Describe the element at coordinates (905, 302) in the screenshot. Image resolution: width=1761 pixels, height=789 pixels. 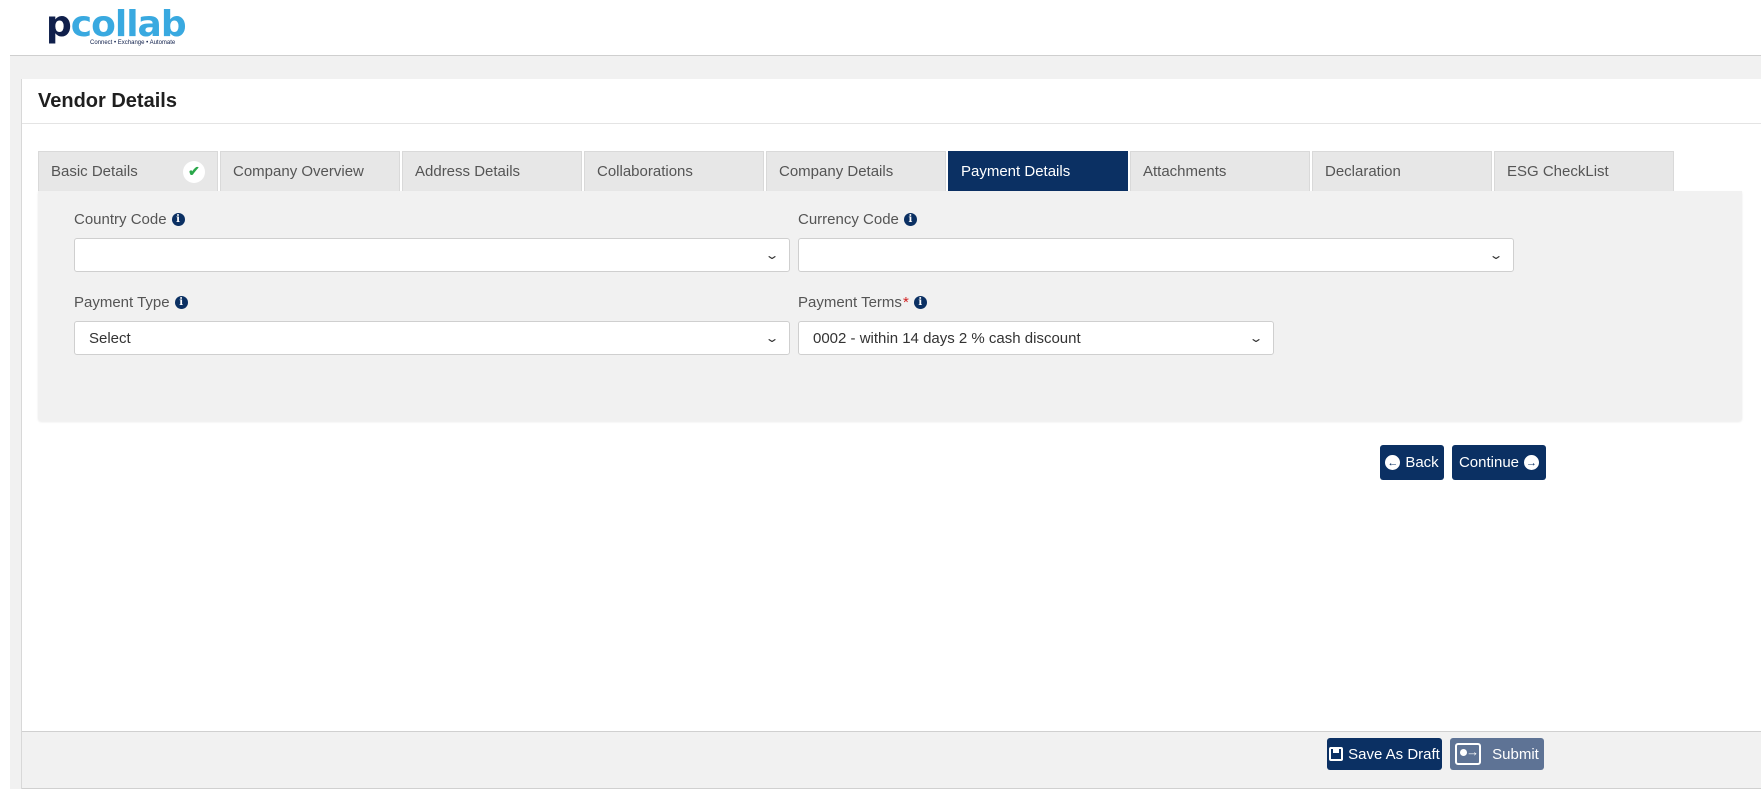
I see `required-asterisk: *` at that location.